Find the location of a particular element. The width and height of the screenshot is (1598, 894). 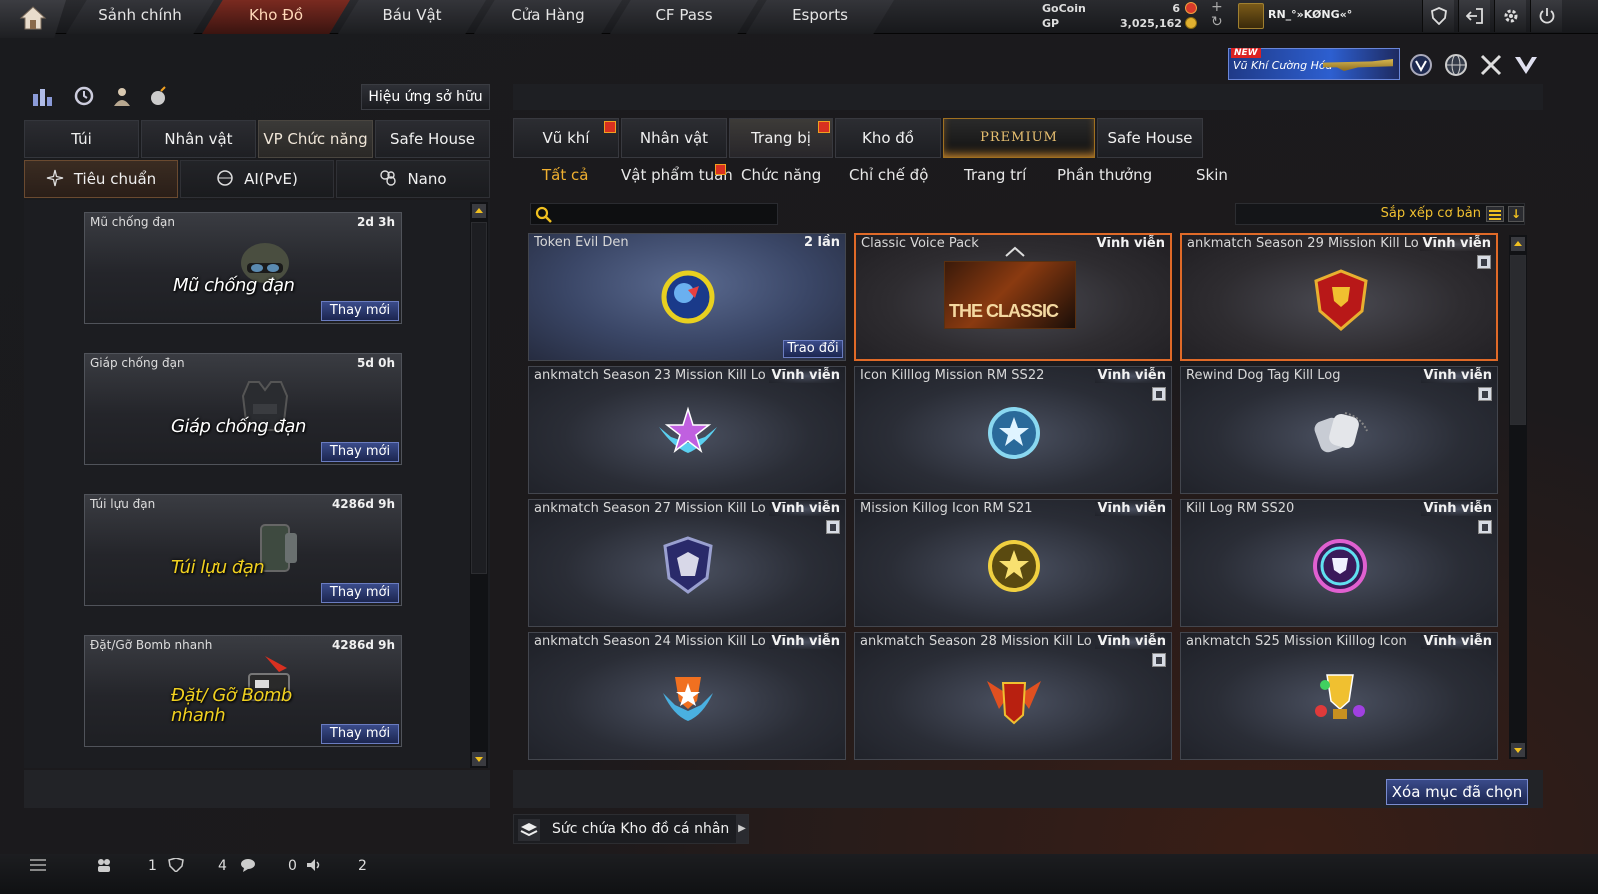

promo-banner: NEW Vũ Khí Cường Hóa is located at coordinates (1314, 64).